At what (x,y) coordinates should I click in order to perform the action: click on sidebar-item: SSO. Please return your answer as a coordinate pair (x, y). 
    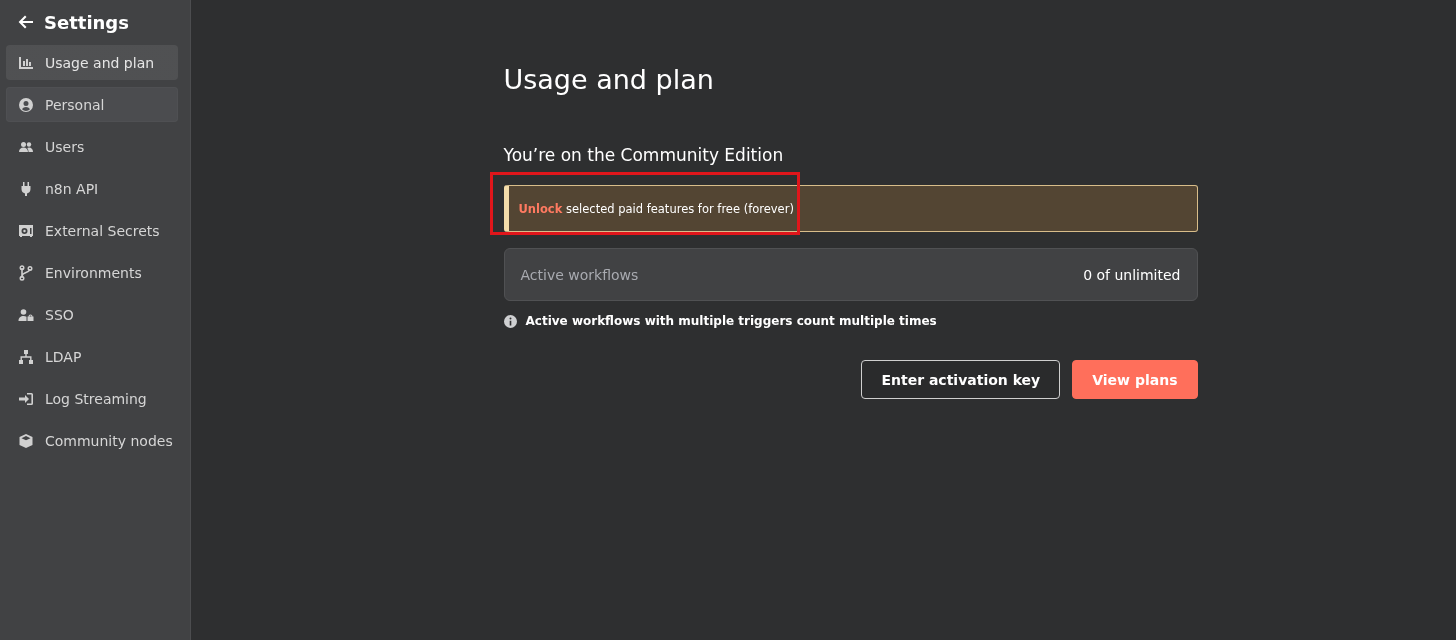
    Looking at the image, I should click on (92, 314).